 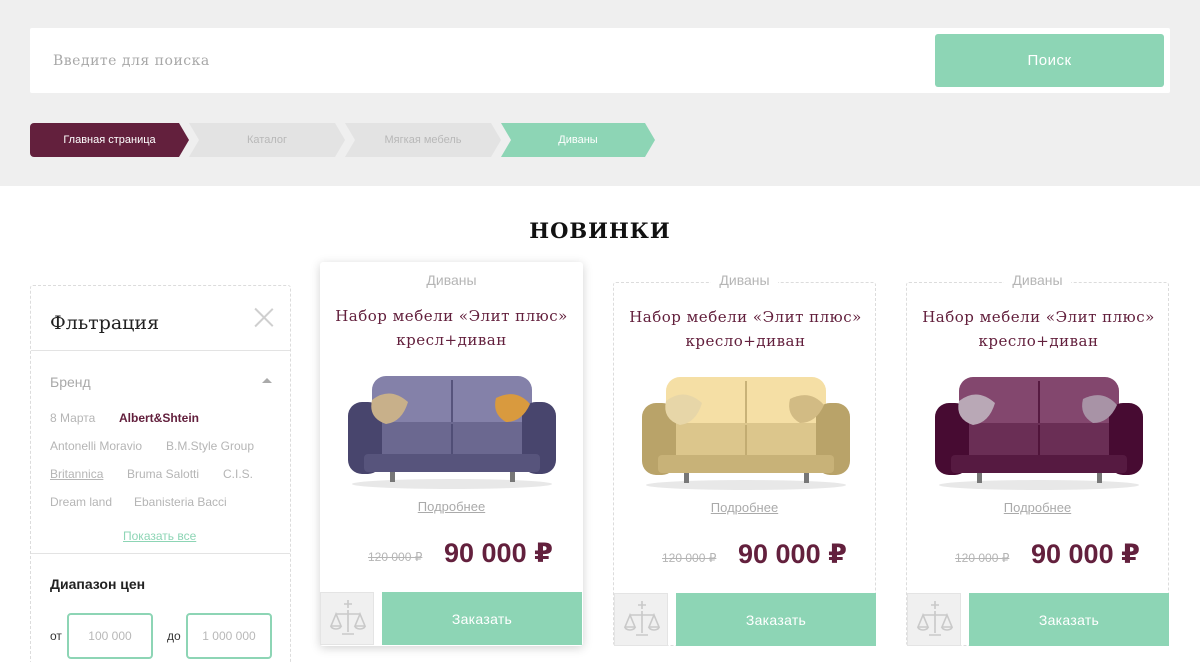 I want to click on brand-item-active: Albert&Shtein, so click(x=159, y=418).